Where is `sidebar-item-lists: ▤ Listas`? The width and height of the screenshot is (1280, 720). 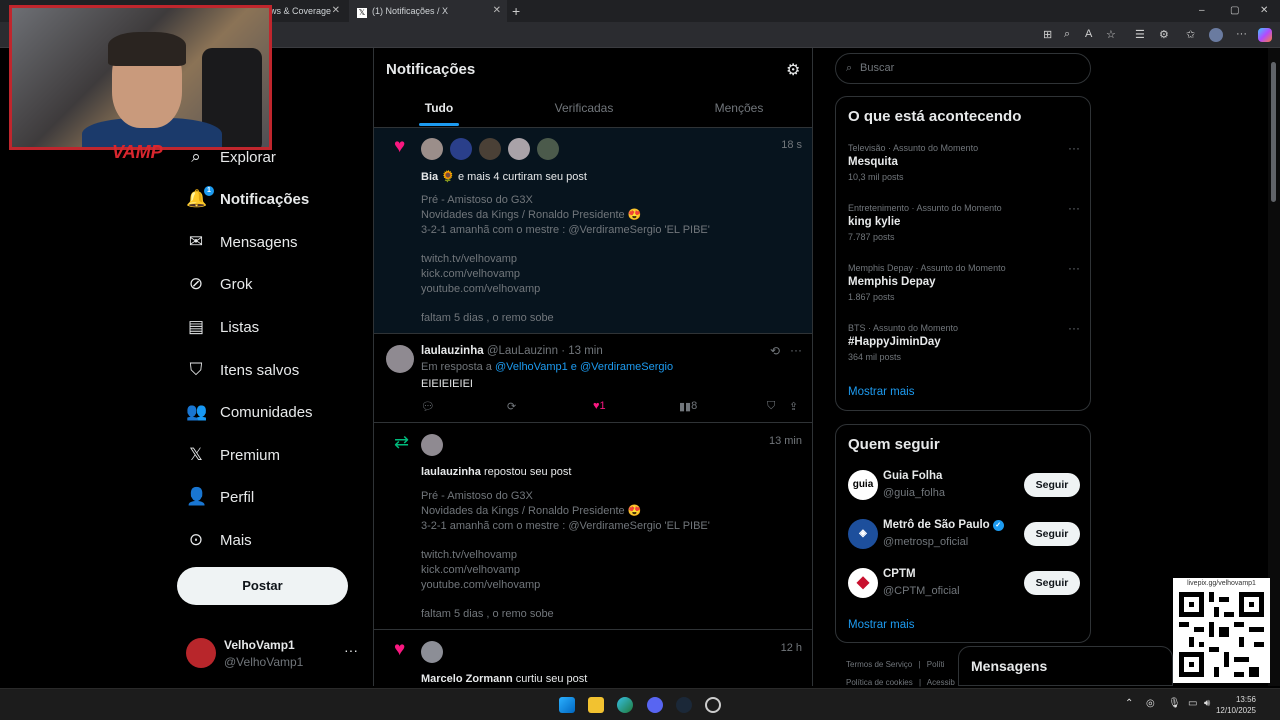
sidebar-item-lists: ▤ Listas is located at coordinates (222, 327).